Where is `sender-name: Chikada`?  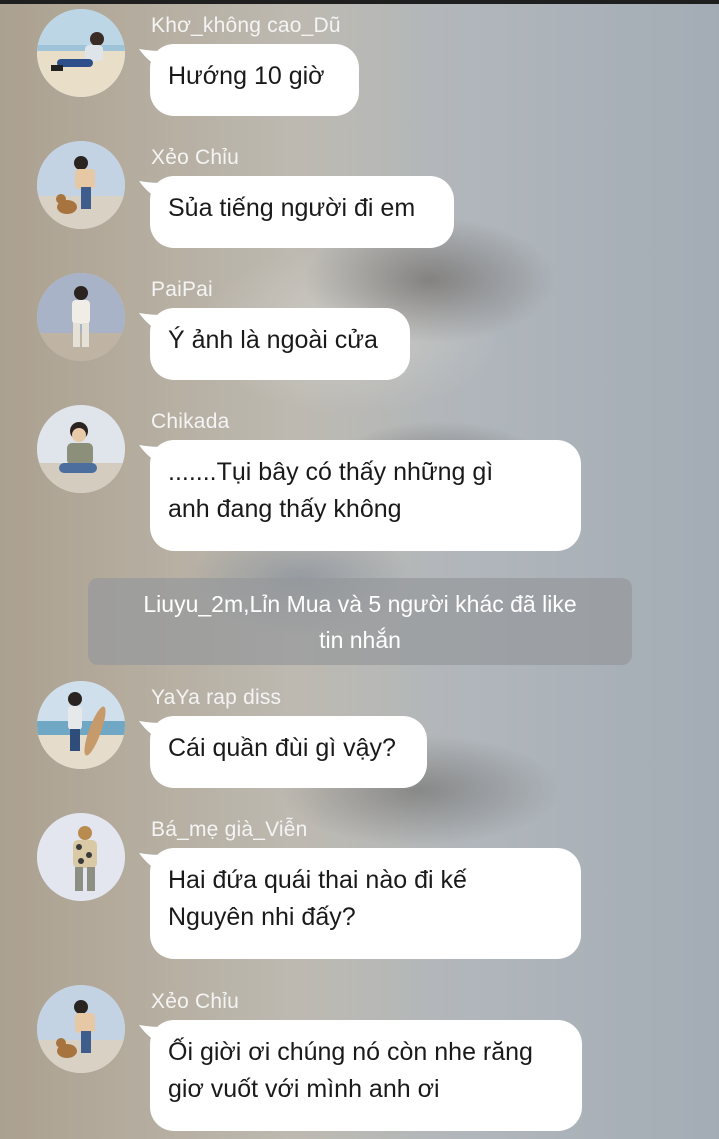 sender-name: Chikada is located at coordinates (190, 421).